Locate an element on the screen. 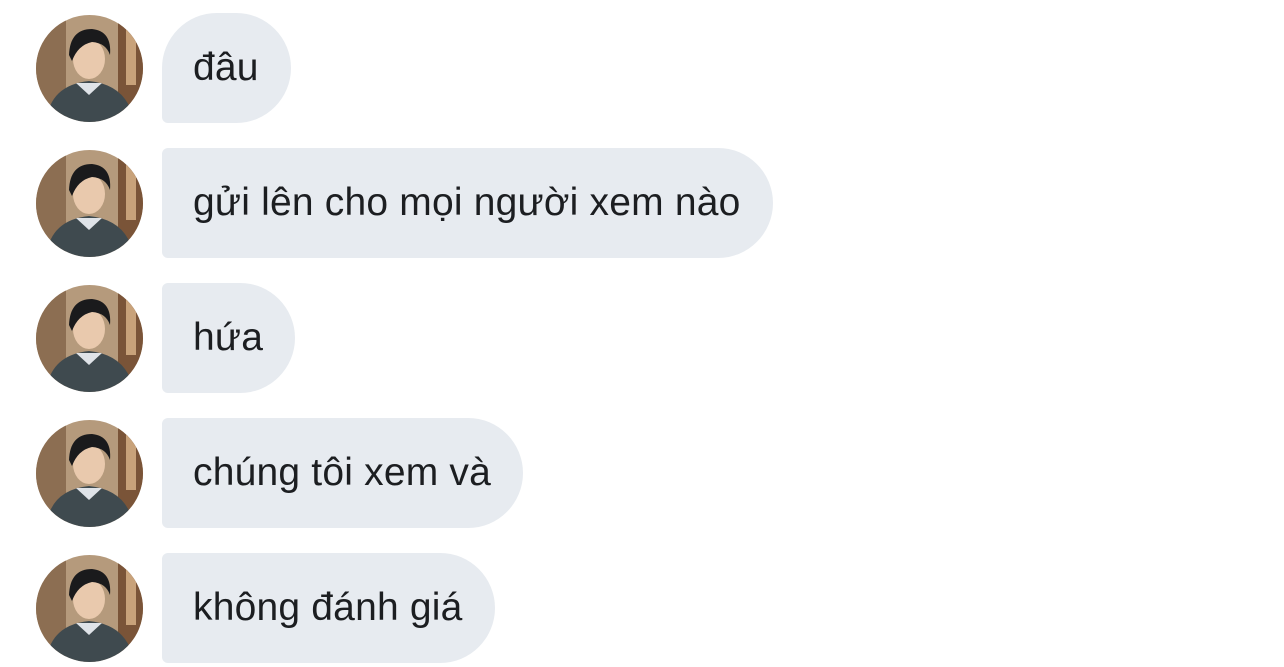  message-bubble: chúng tôi xem và is located at coordinates (343, 473).